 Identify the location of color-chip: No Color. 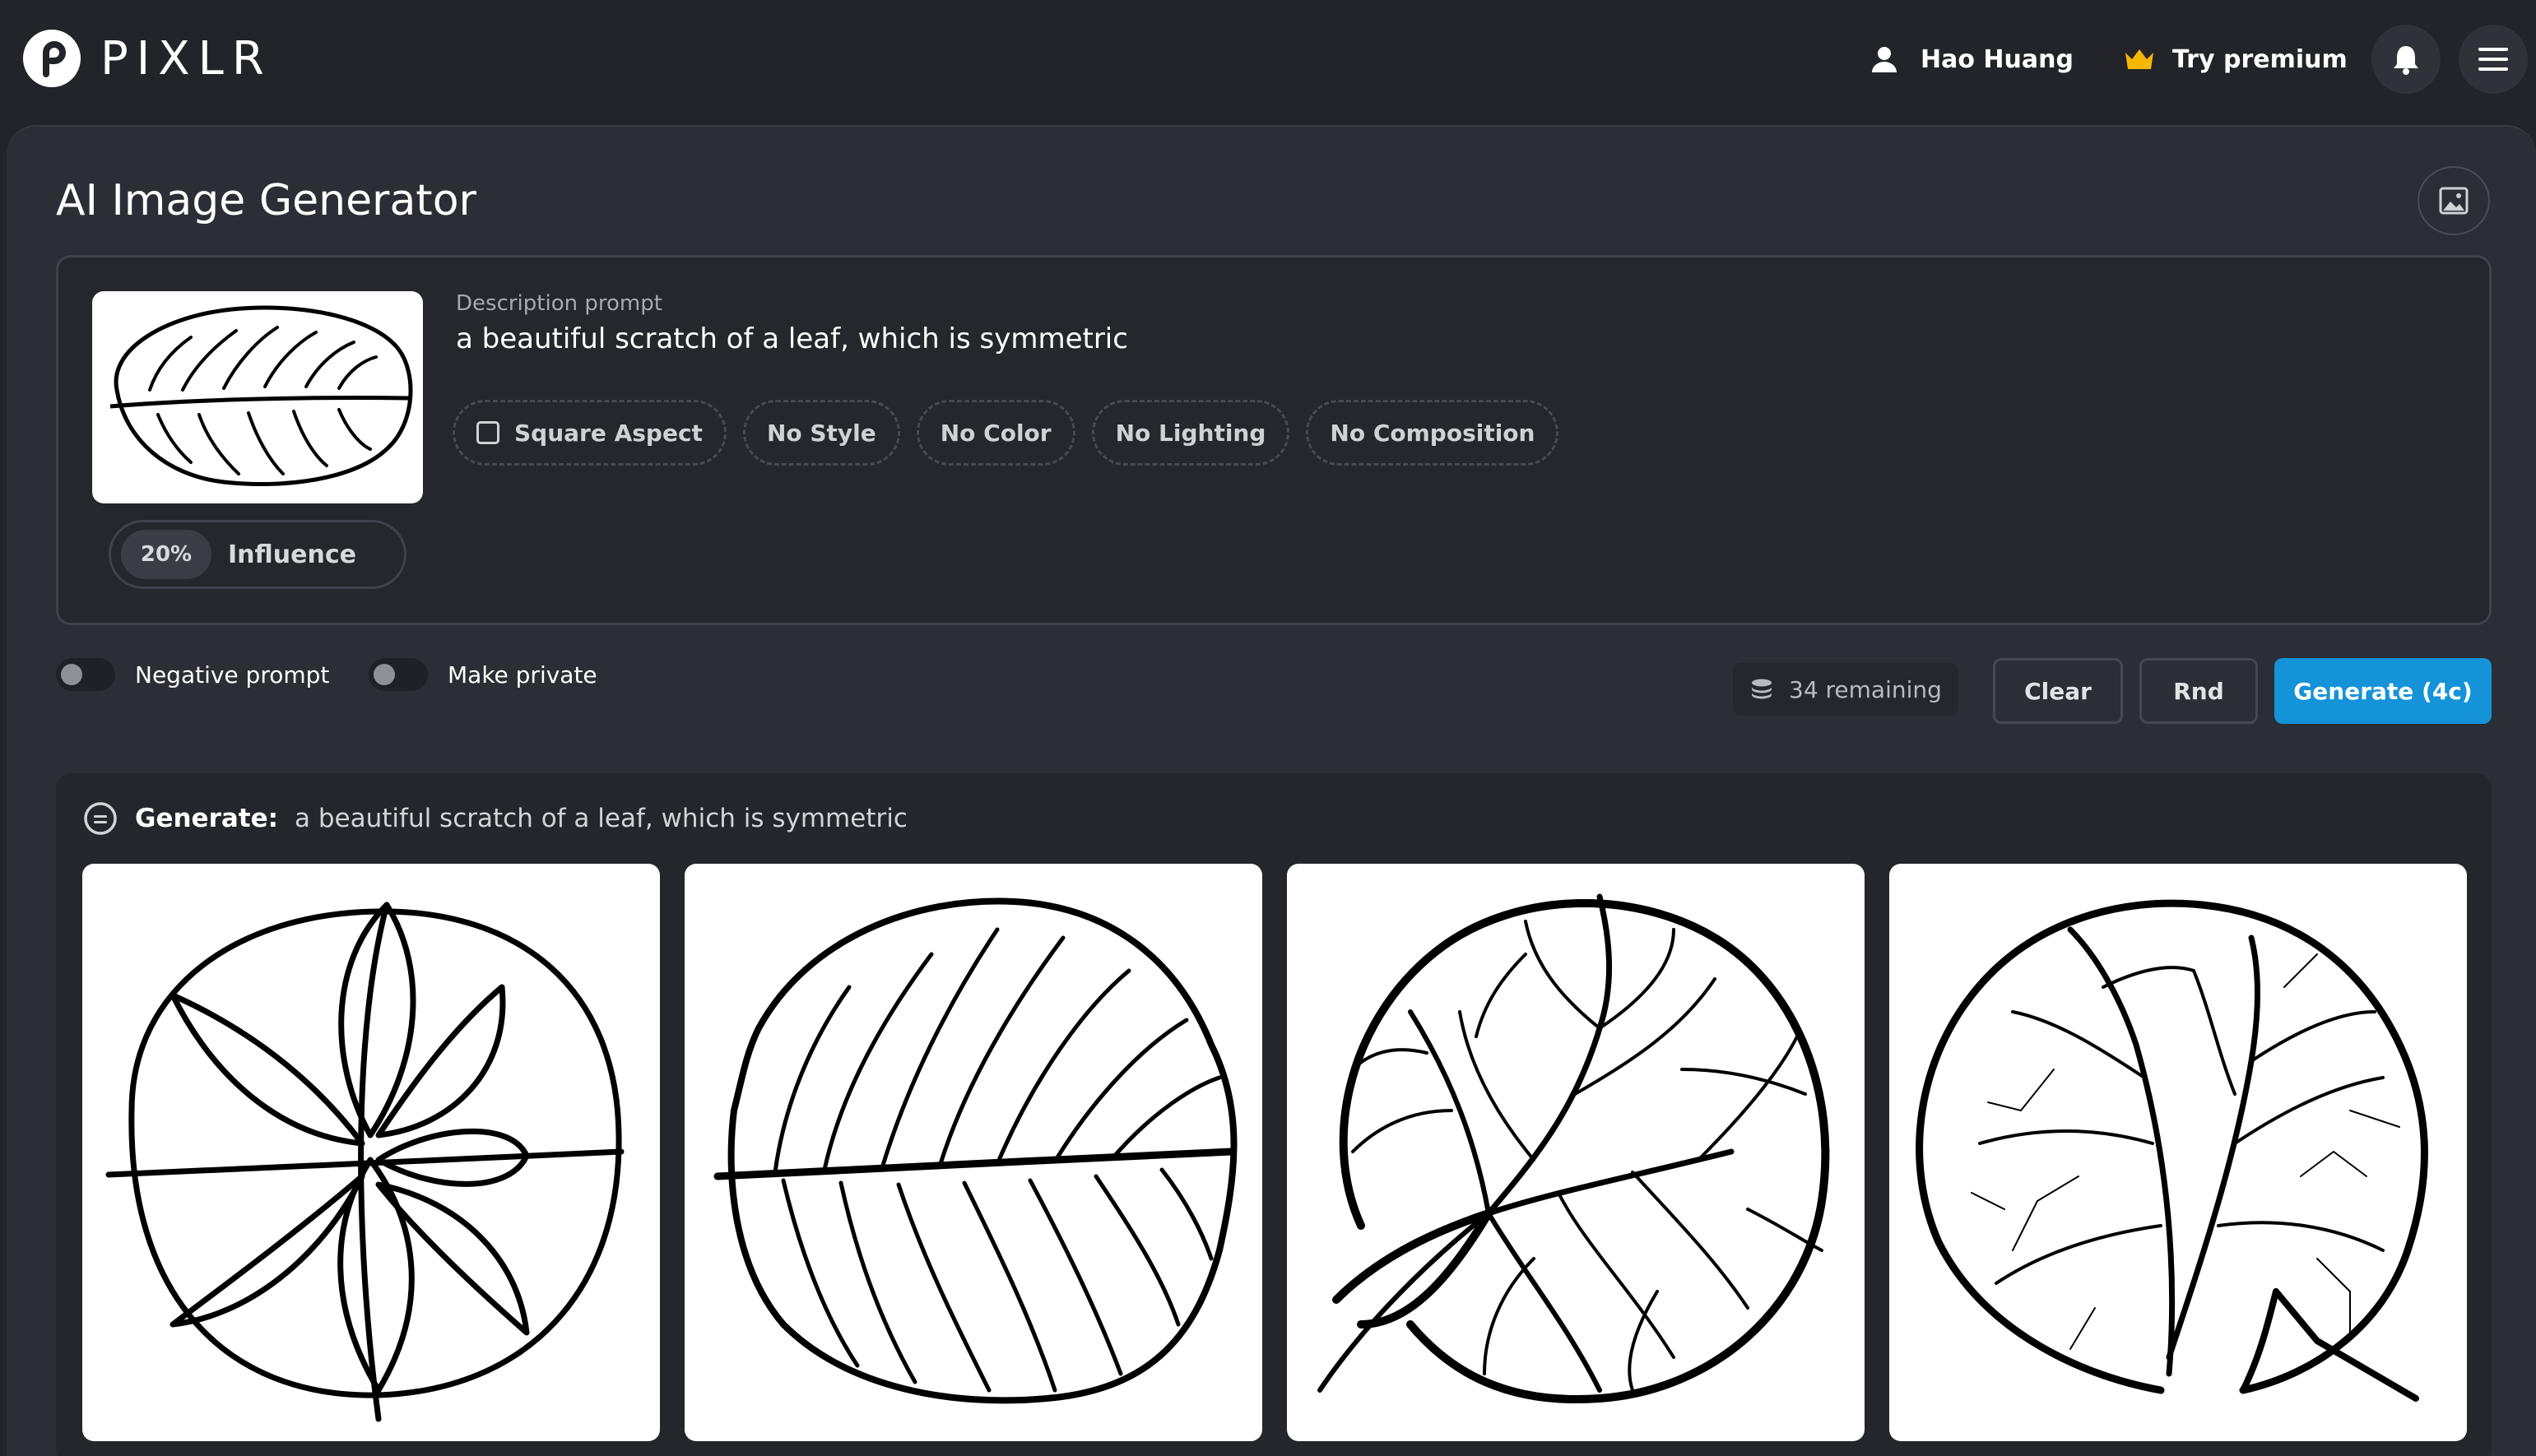
(996, 433).